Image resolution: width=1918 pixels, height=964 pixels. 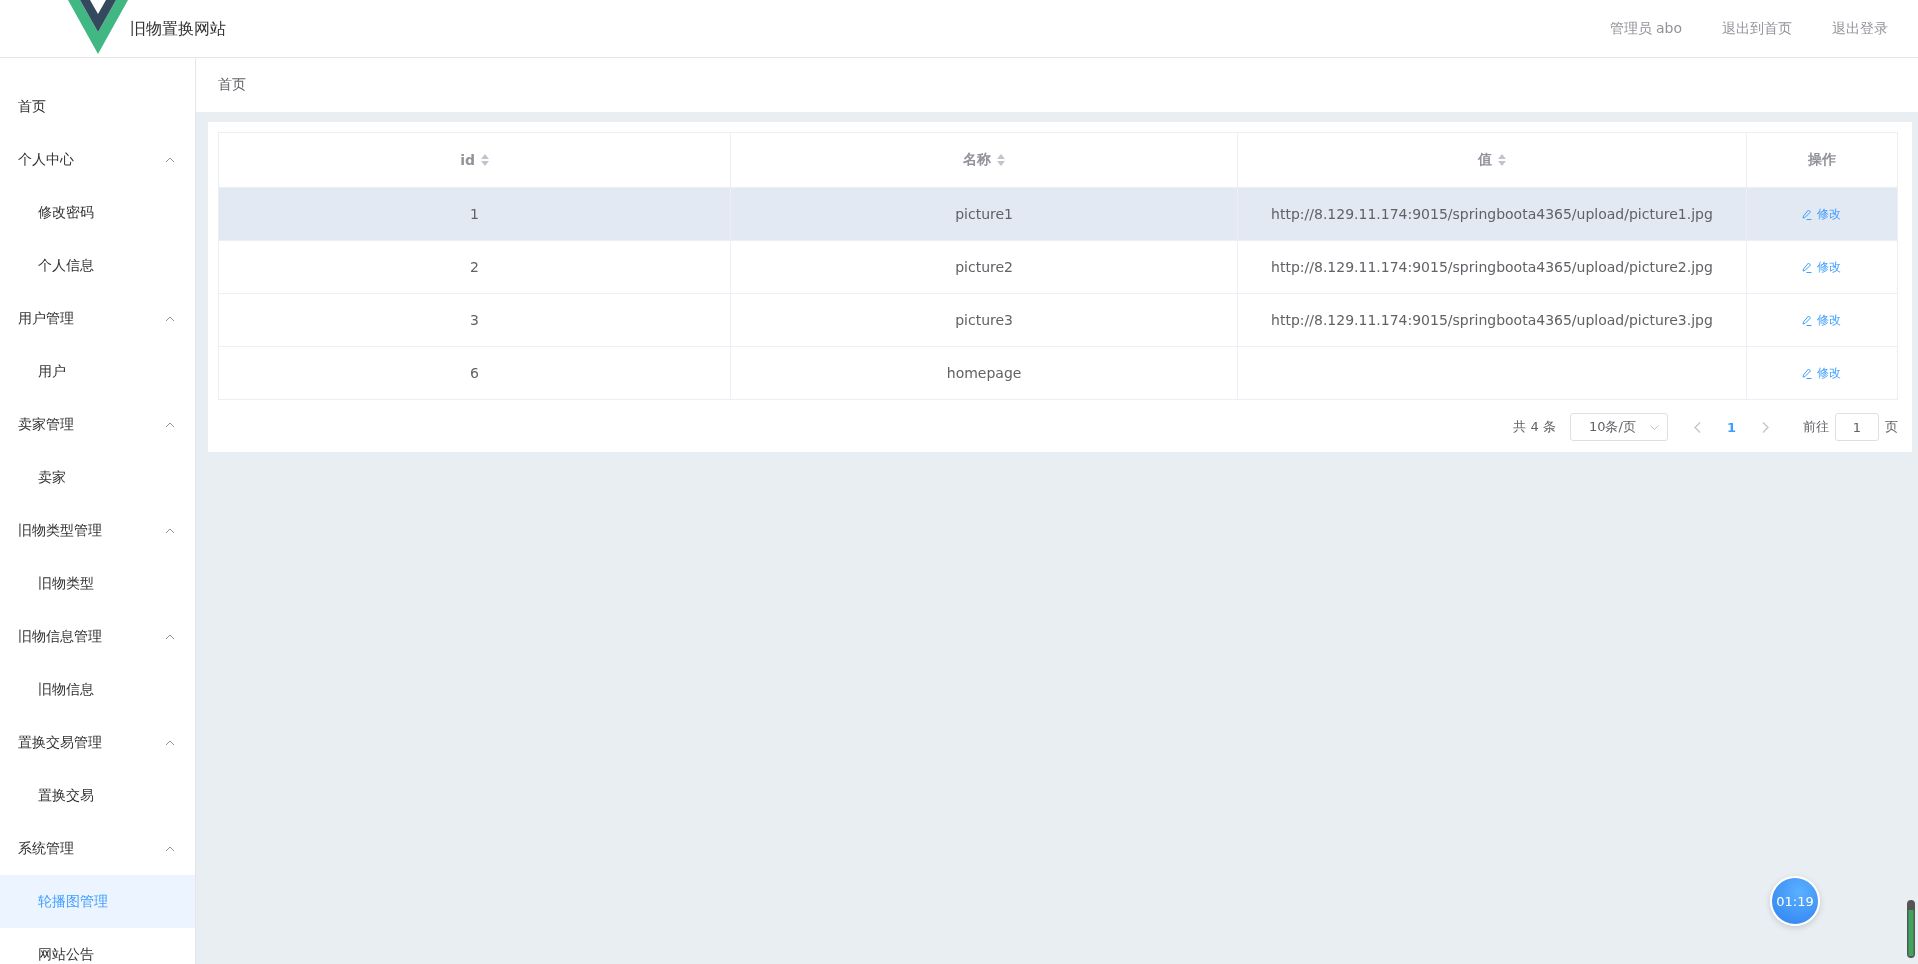 What do you see at coordinates (97, 106) in the screenshot?
I see `menu-item: 首页` at bounding box center [97, 106].